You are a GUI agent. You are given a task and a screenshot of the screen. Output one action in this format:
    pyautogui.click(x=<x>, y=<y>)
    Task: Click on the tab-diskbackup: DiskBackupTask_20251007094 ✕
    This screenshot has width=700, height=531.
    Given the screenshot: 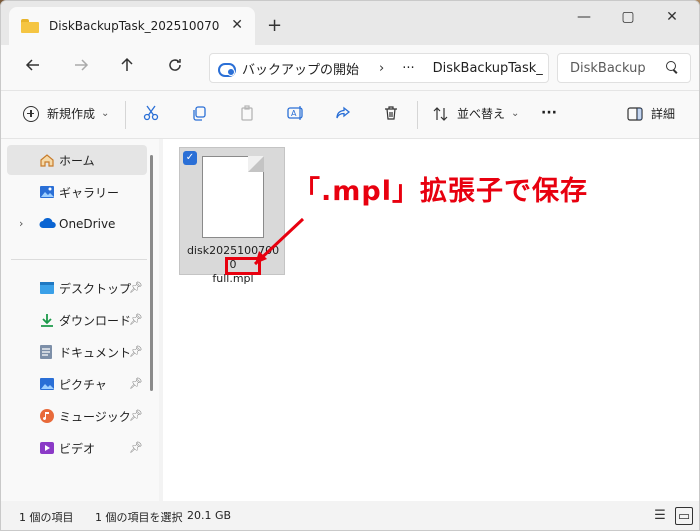 What is the action you would take?
    pyautogui.click(x=132, y=26)
    